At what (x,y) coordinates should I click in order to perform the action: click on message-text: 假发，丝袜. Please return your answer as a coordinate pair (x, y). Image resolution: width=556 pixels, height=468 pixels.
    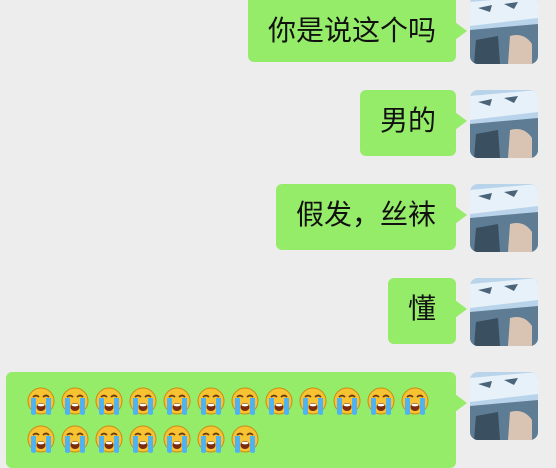
    Looking at the image, I should click on (365, 214).